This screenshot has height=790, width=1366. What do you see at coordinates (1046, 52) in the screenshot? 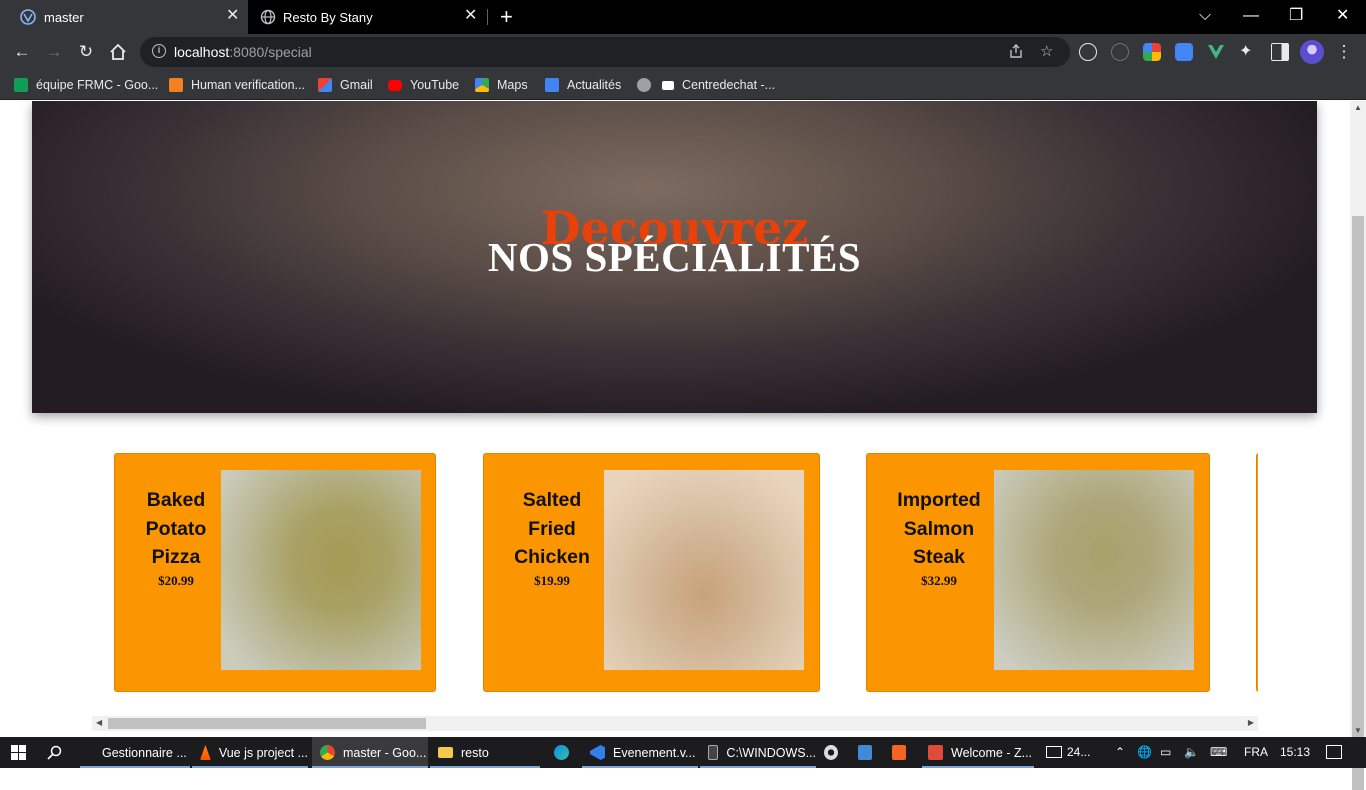
I see `bookmark-star-icon: ☆` at bounding box center [1046, 52].